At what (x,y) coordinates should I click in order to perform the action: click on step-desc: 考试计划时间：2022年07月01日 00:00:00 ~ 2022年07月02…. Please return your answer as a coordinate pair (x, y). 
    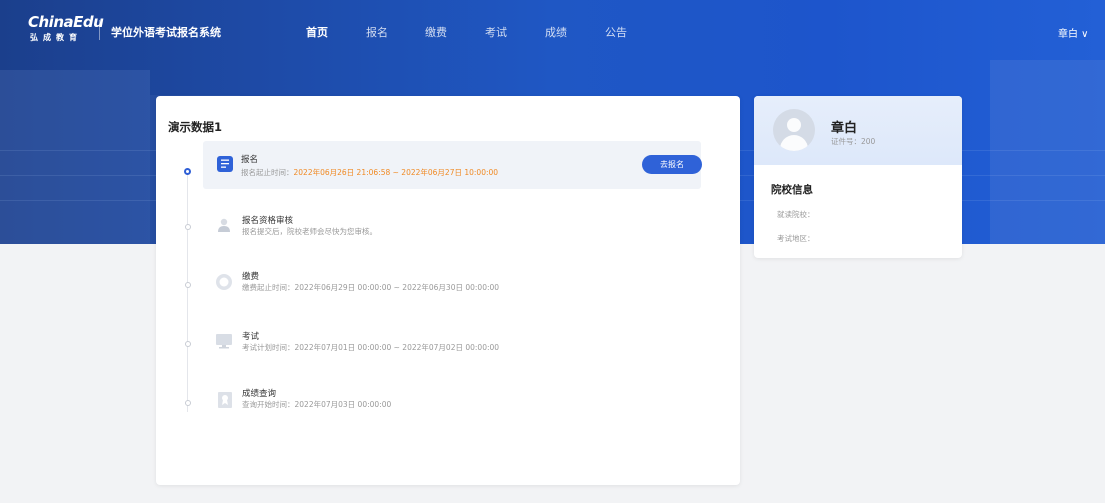
    Looking at the image, I should click on (370, 347).